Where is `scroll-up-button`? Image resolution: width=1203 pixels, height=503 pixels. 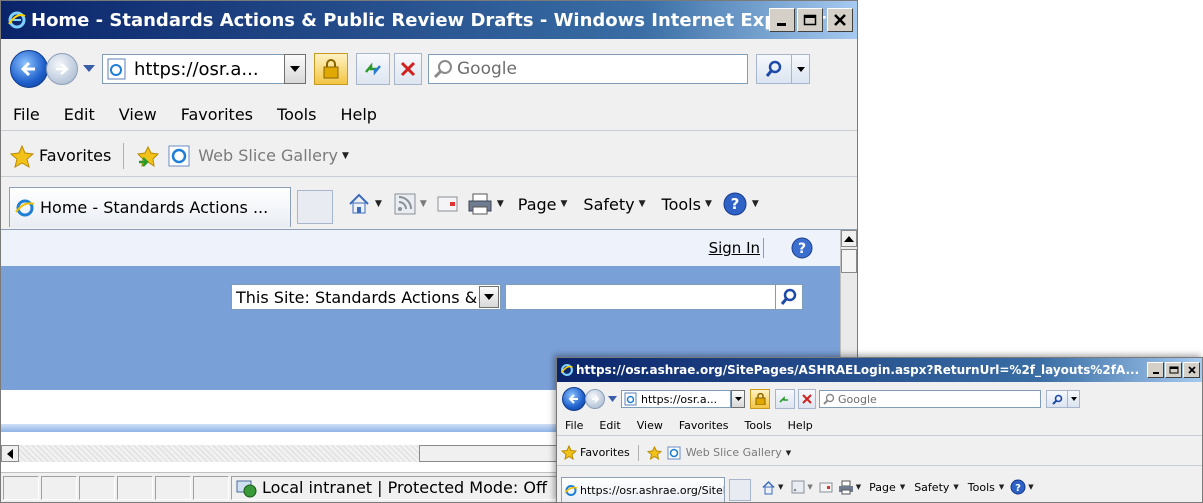 scroll-up-button is located at coordinates (849, 238).